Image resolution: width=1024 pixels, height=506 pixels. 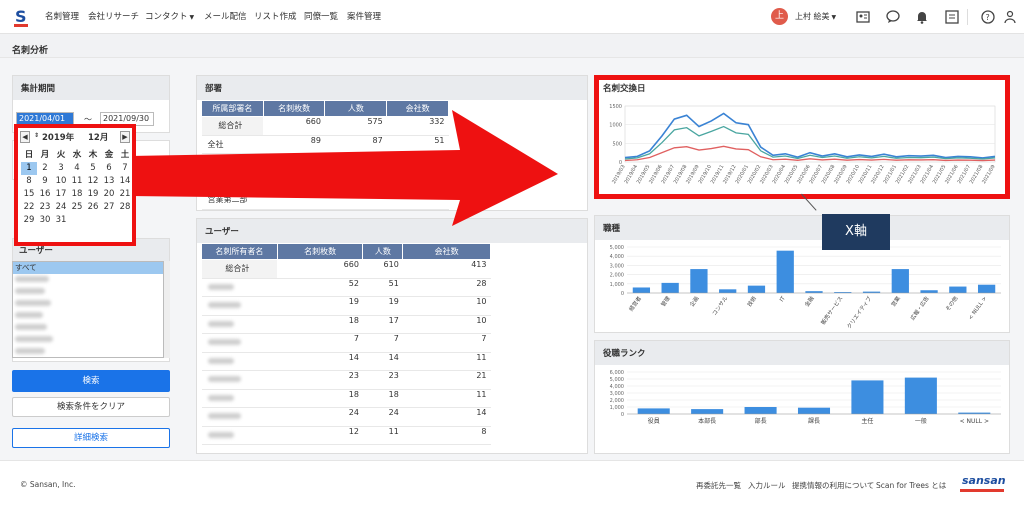 I want to click on avatar: 上, so click(x=779, y=16).